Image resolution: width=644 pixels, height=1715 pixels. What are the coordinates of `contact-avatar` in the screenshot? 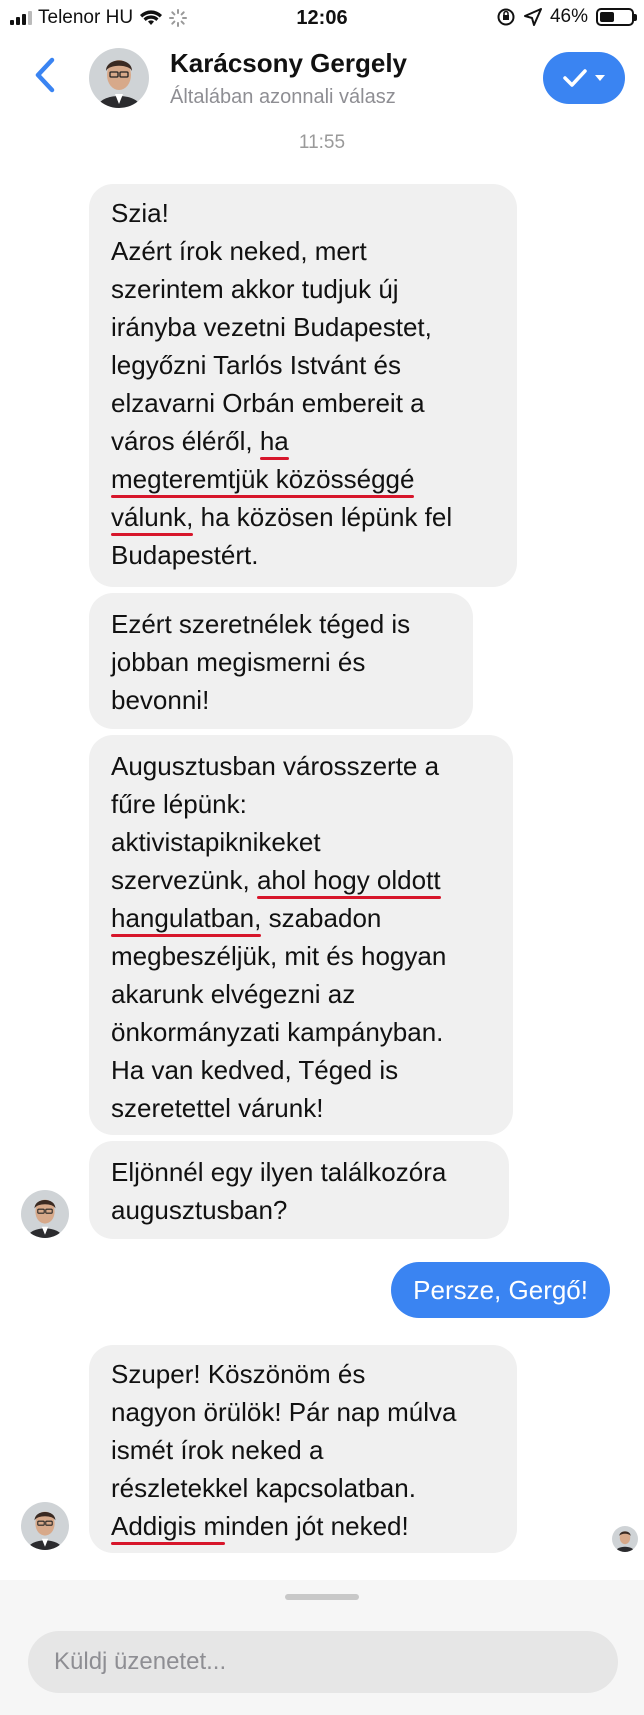 It's located at (119, 78).